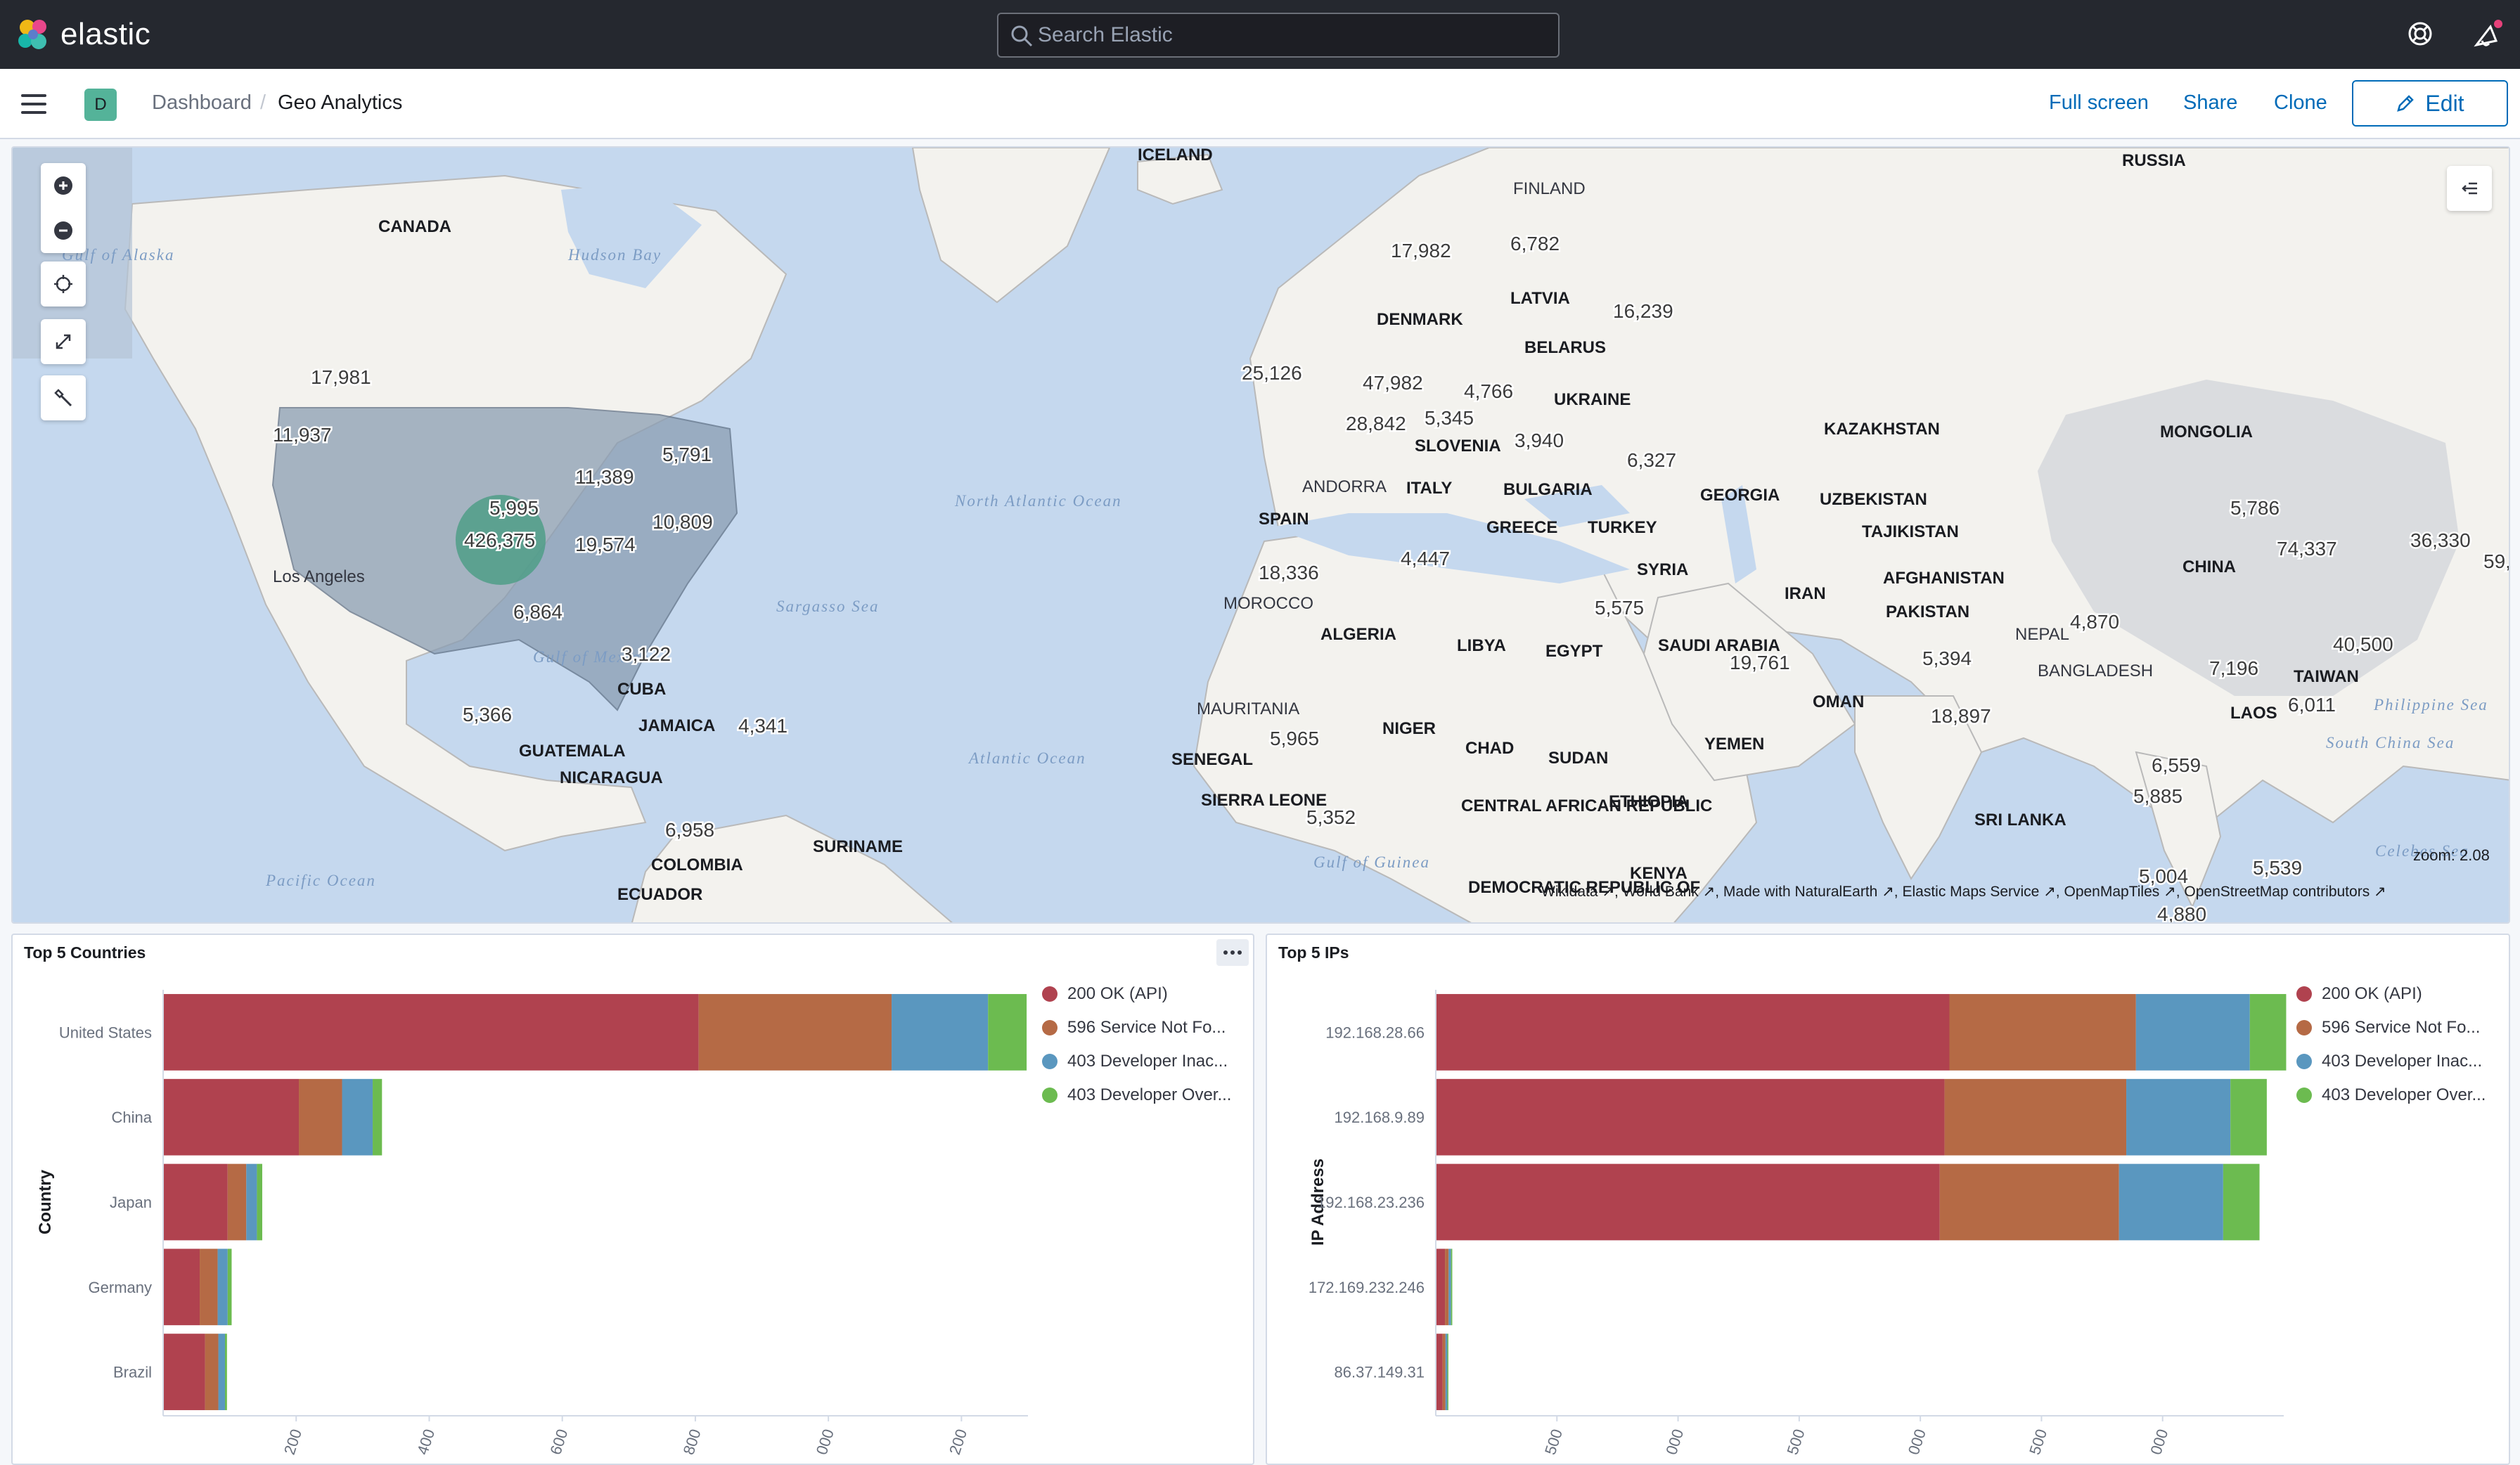 Image resolution: width=2520 pixels, height=1465 pixels. I want to click on category-label: Brazil, so click(132, 1372).